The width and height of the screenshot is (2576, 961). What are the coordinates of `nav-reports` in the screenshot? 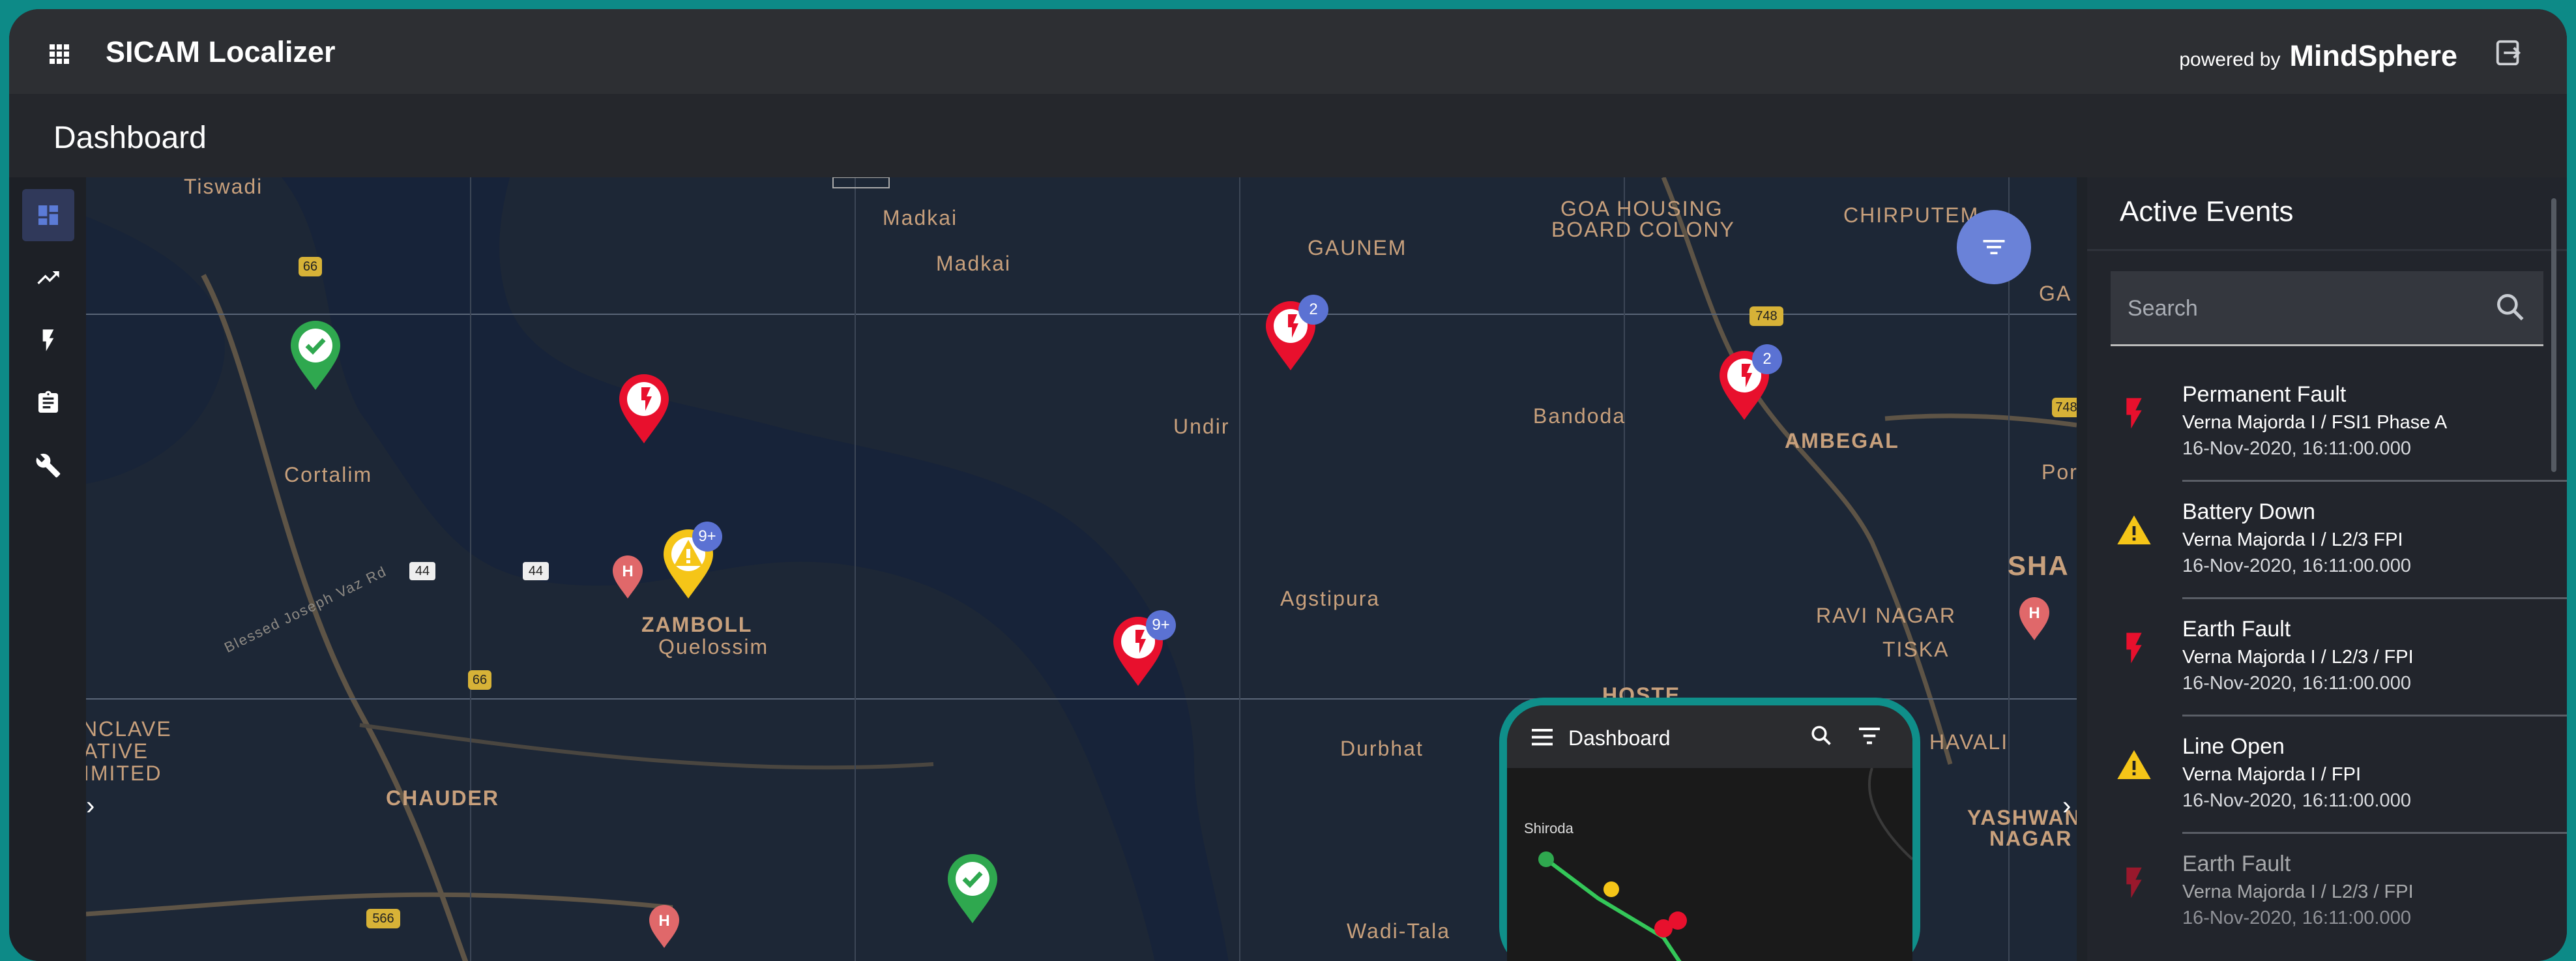 It's located at (48, 403).